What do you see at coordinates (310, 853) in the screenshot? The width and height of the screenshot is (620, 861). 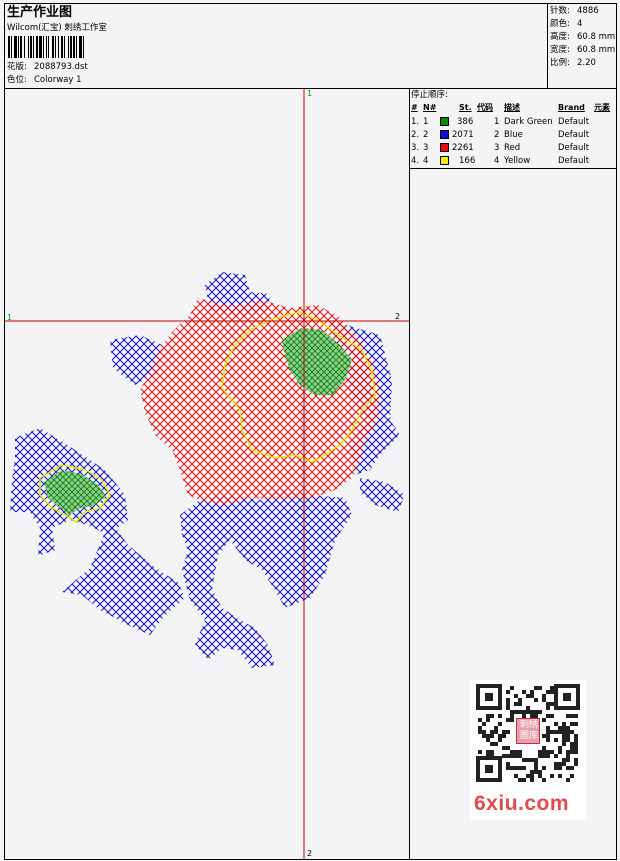 I see `crosshair-bottom-label: 2` at bounding box center [310, 853].